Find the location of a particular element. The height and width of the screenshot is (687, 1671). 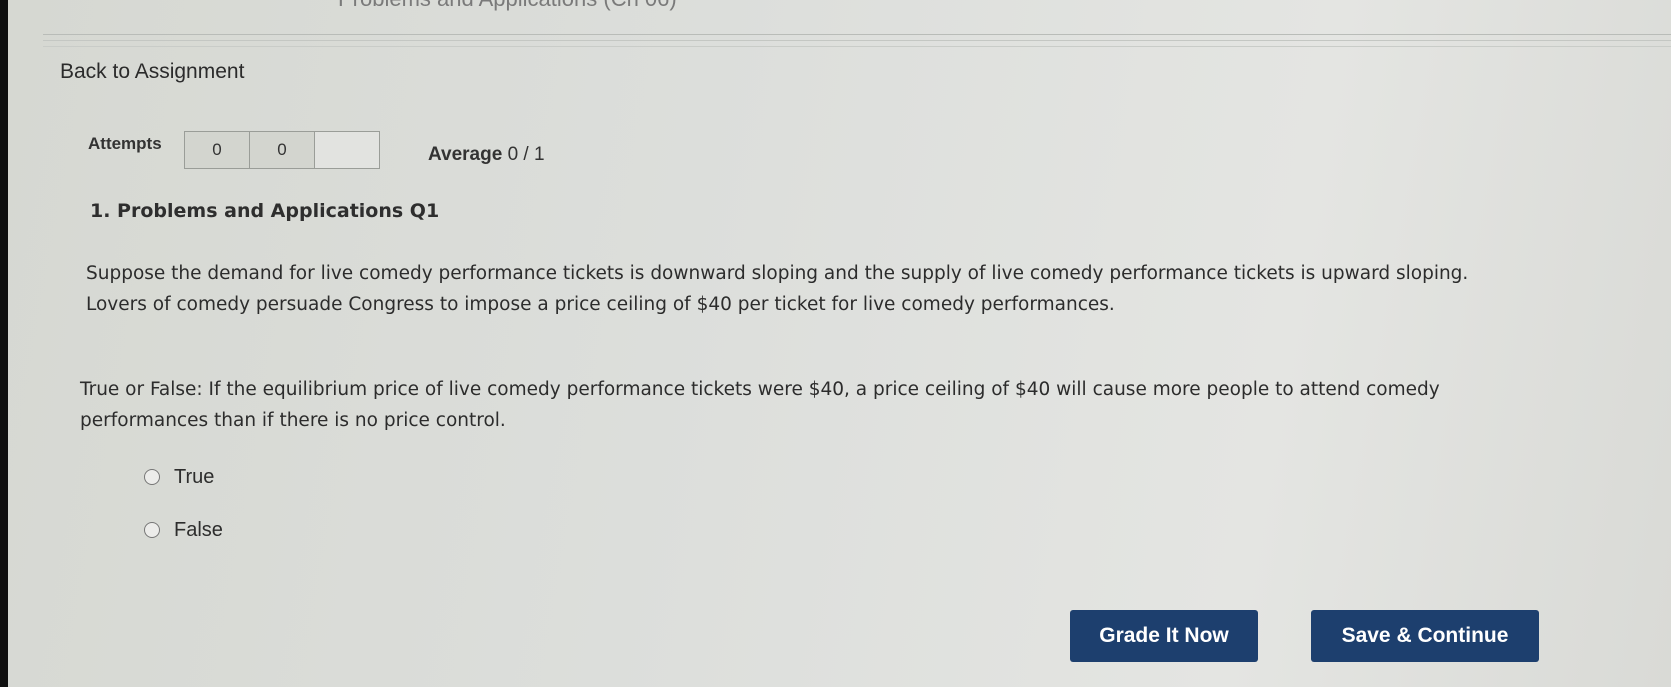

average-score: Average 0 / 1 is located at coordinates (486, 155).